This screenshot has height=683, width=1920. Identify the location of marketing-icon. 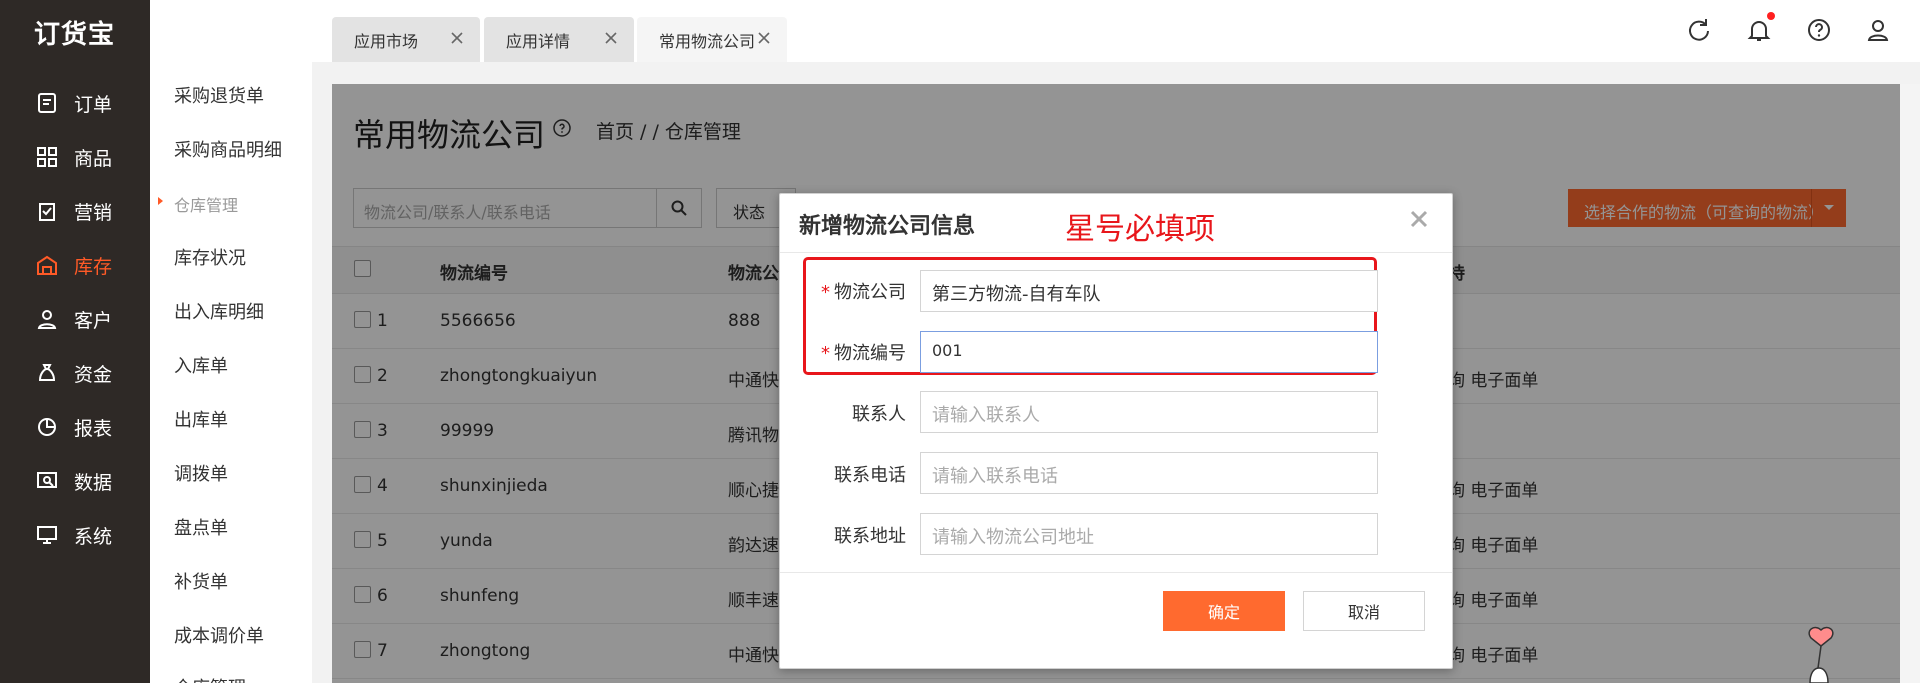
(47, 211).